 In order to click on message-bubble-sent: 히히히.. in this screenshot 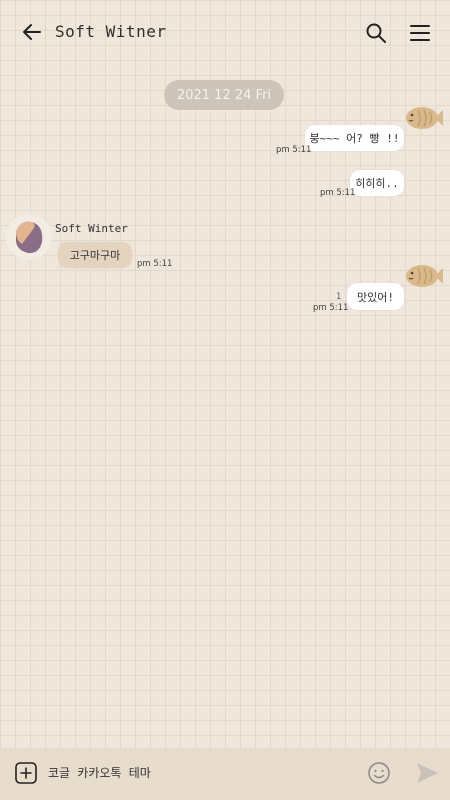, I will do `click(377, 183)`.